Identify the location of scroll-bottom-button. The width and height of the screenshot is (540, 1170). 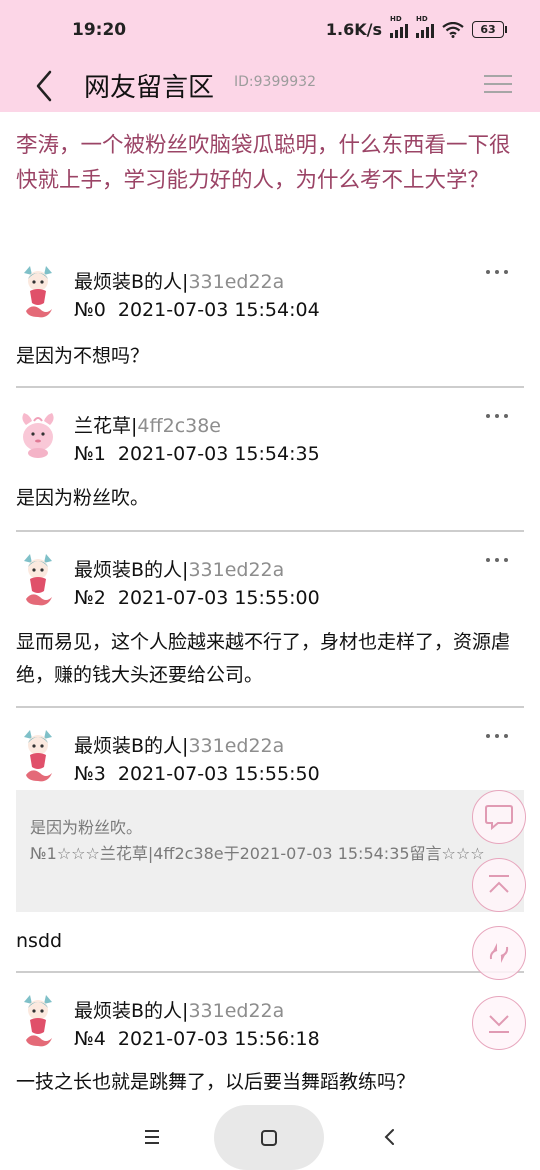
(499, 1023).